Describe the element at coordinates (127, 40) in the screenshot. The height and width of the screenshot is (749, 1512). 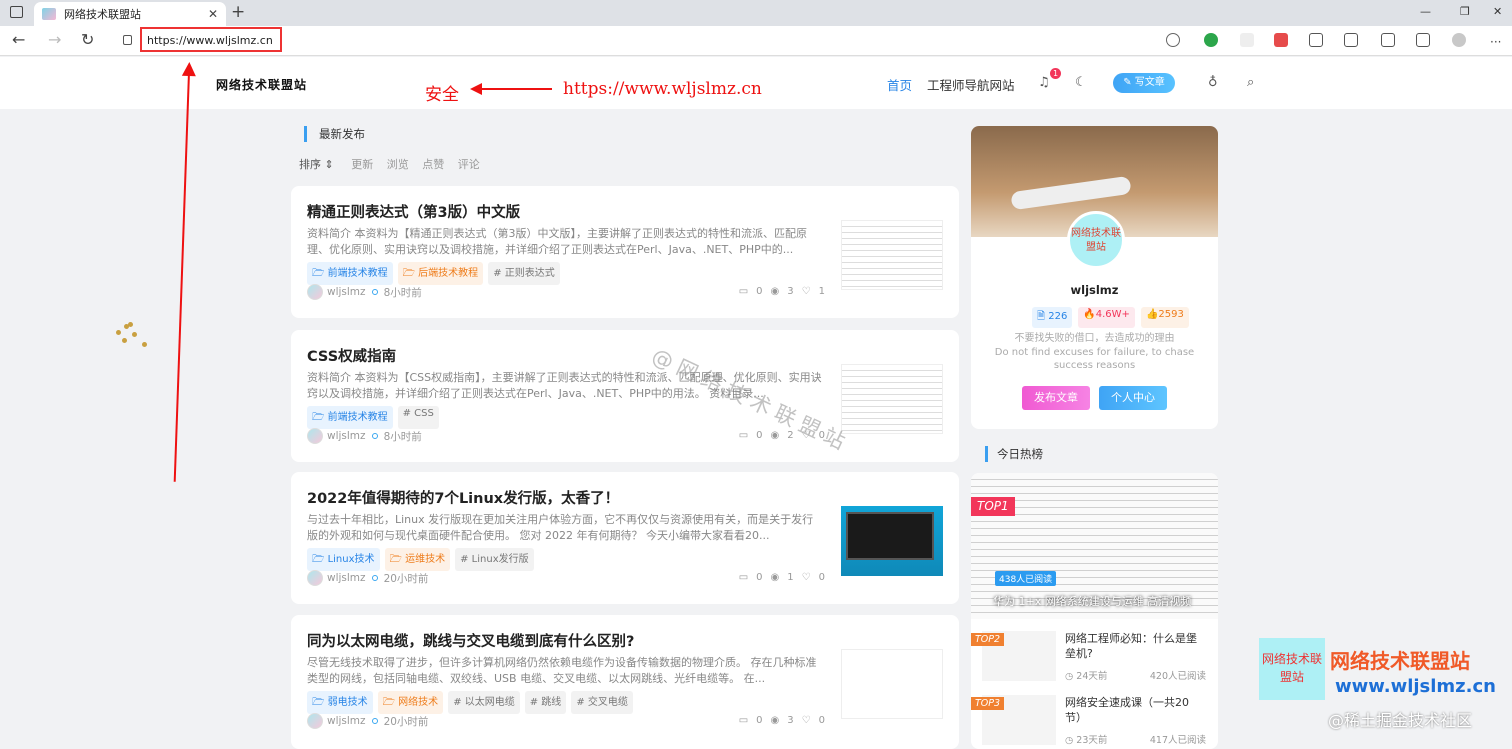
I see `lock-icon` at that location.